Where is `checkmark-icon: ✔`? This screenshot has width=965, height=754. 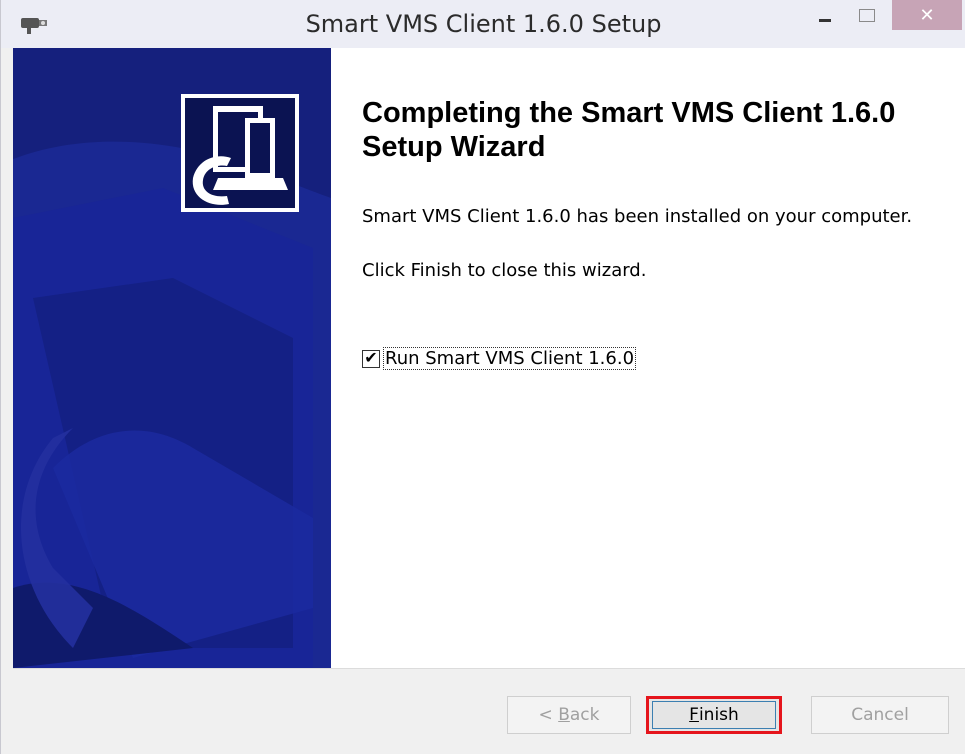 checkmark-icon: ✔ is located at coordinates (371, 358).